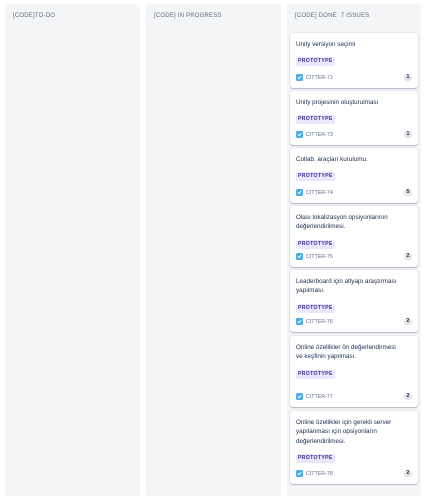 Image resolution: width=431 pixels, height=498 pixels. I want to click on card-footer: CITTER-73 1, so click(354, 134).